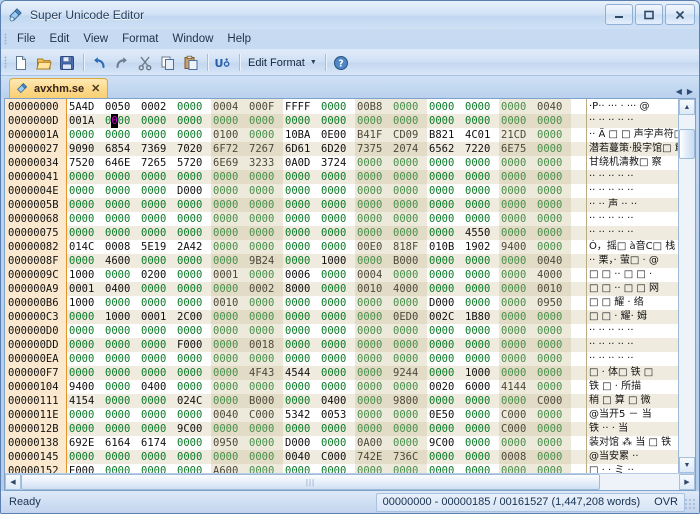 The image size is (700, 514). What do you see at coordinates (337, 401) in the screenshot?
I see `hex-cell: 0400` at bounding box center [337, 401].